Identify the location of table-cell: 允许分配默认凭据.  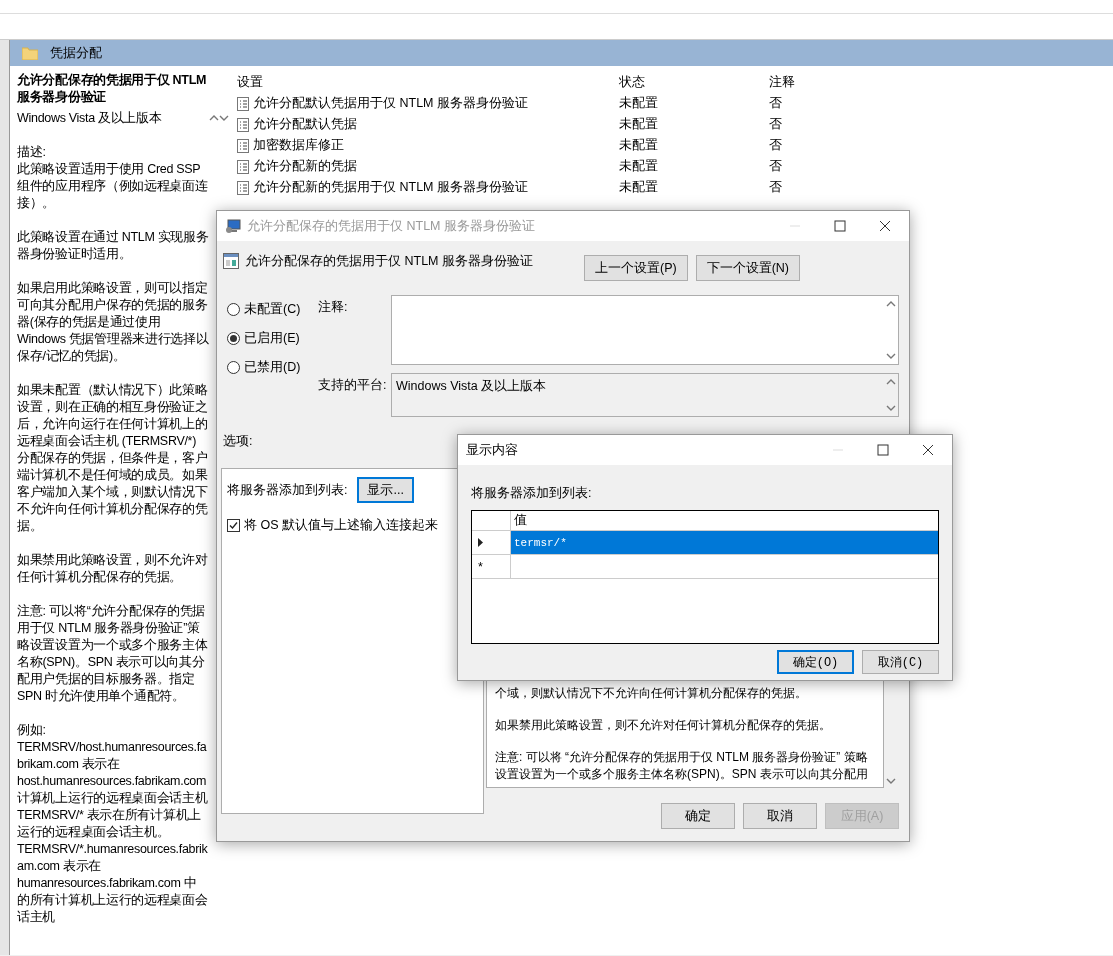
(305, 124).